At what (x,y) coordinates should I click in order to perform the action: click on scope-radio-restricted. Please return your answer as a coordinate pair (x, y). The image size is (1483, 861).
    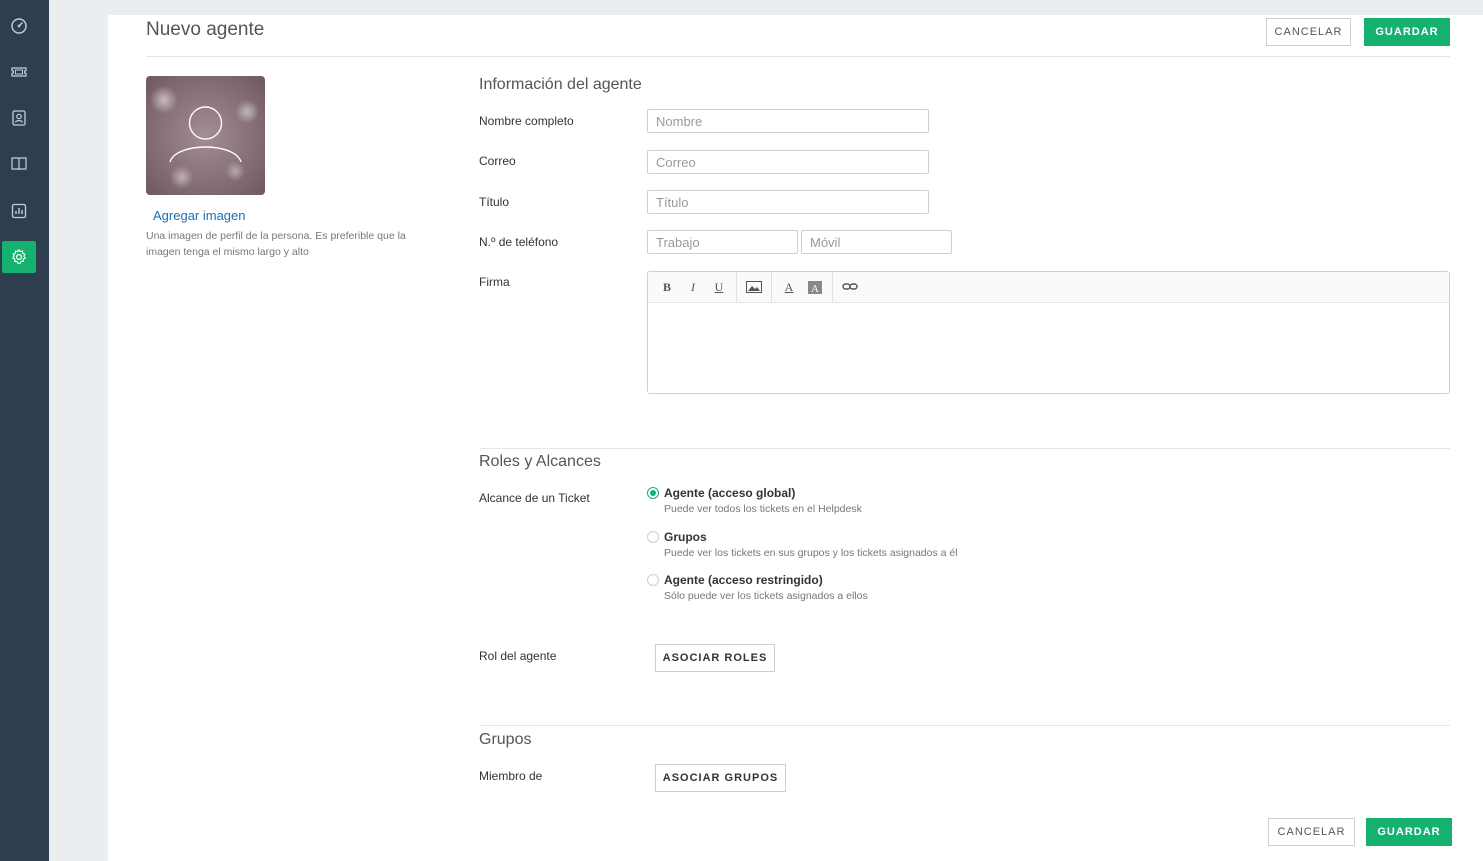
    Looking at the image, I should click on (653, 580).